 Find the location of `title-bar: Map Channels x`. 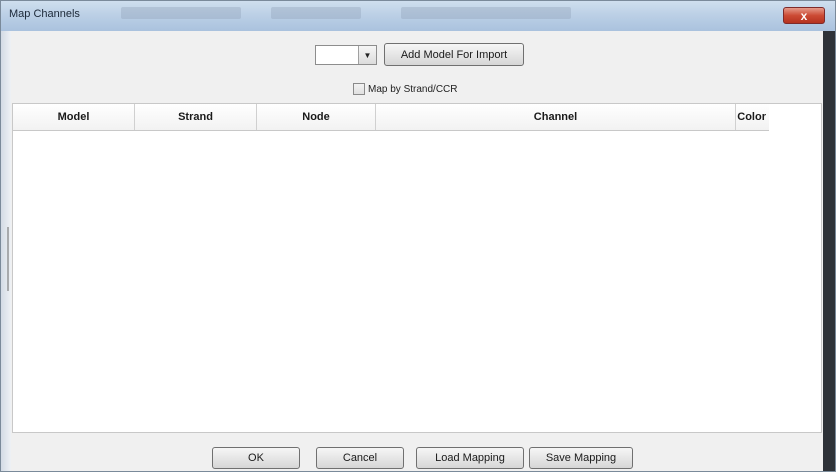

title-bar: Map Channels x is located at coordinates (418, 16).